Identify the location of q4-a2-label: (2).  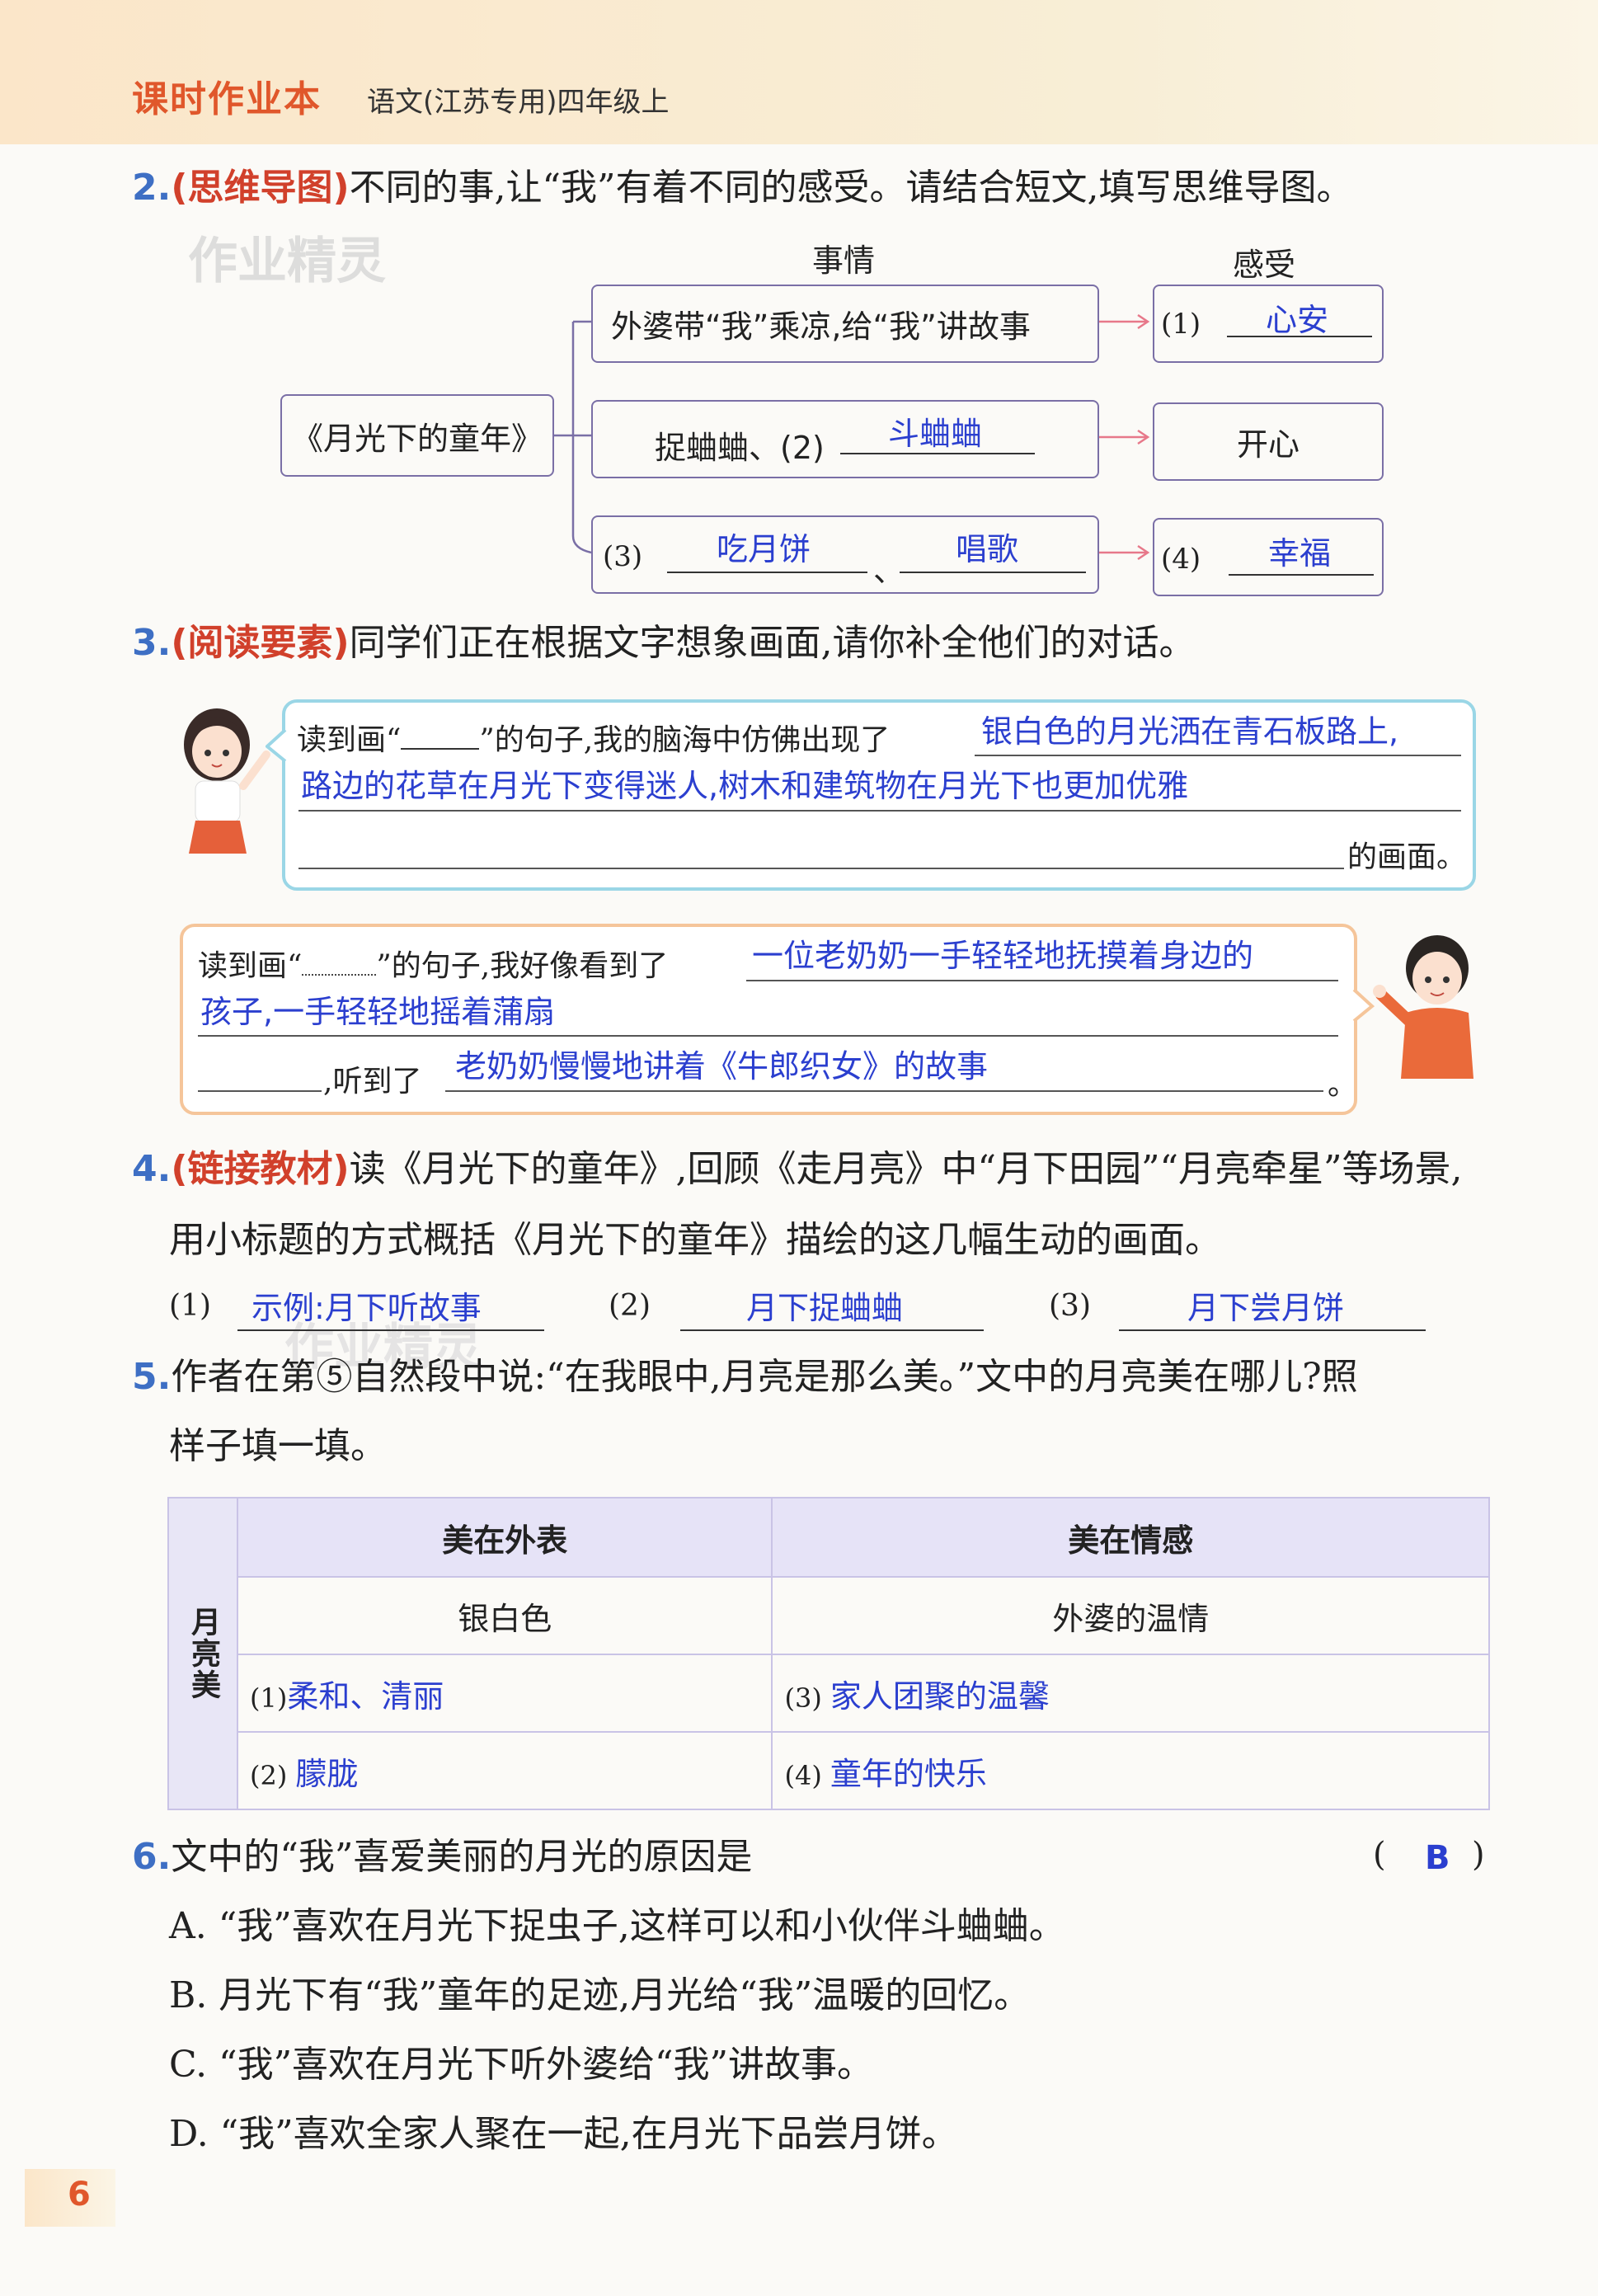
(630, 1306).